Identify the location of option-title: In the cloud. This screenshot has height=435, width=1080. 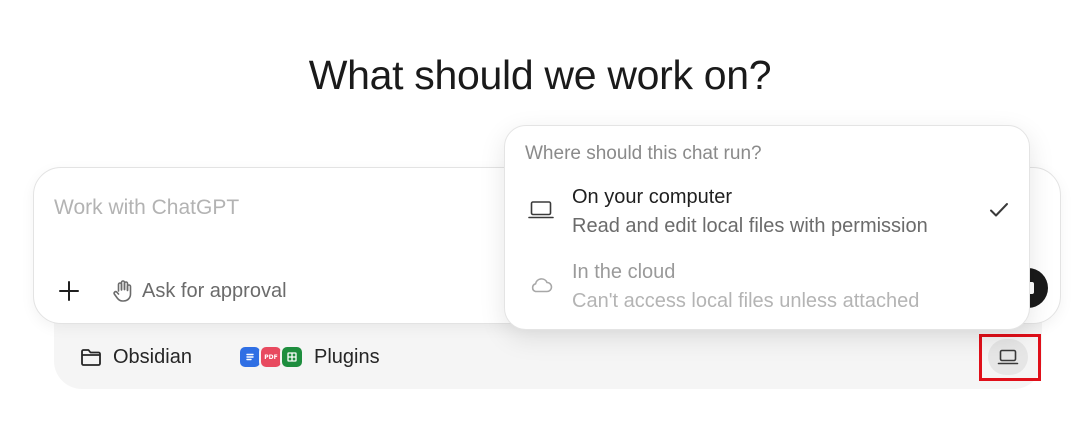
(624, 272).